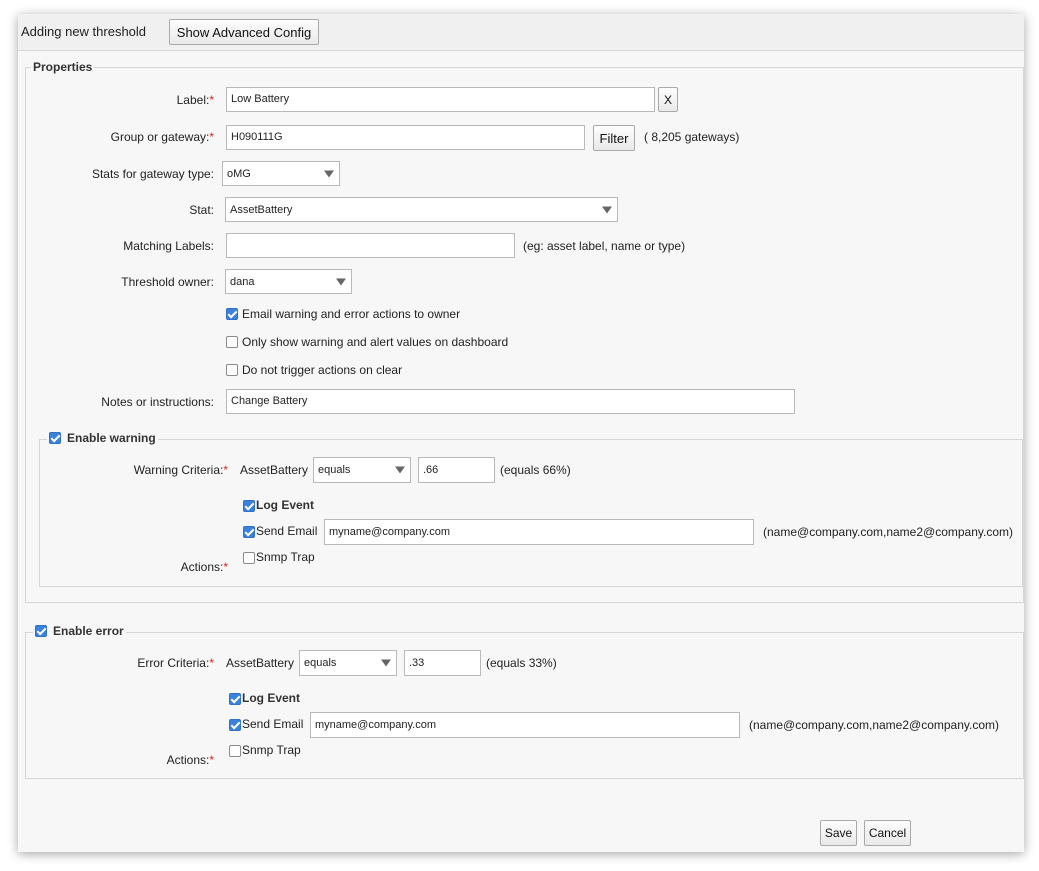  Describe the element at coordinates (273, 724) in the screenshot. I see `error-send-email-label: Send Email` at that location.